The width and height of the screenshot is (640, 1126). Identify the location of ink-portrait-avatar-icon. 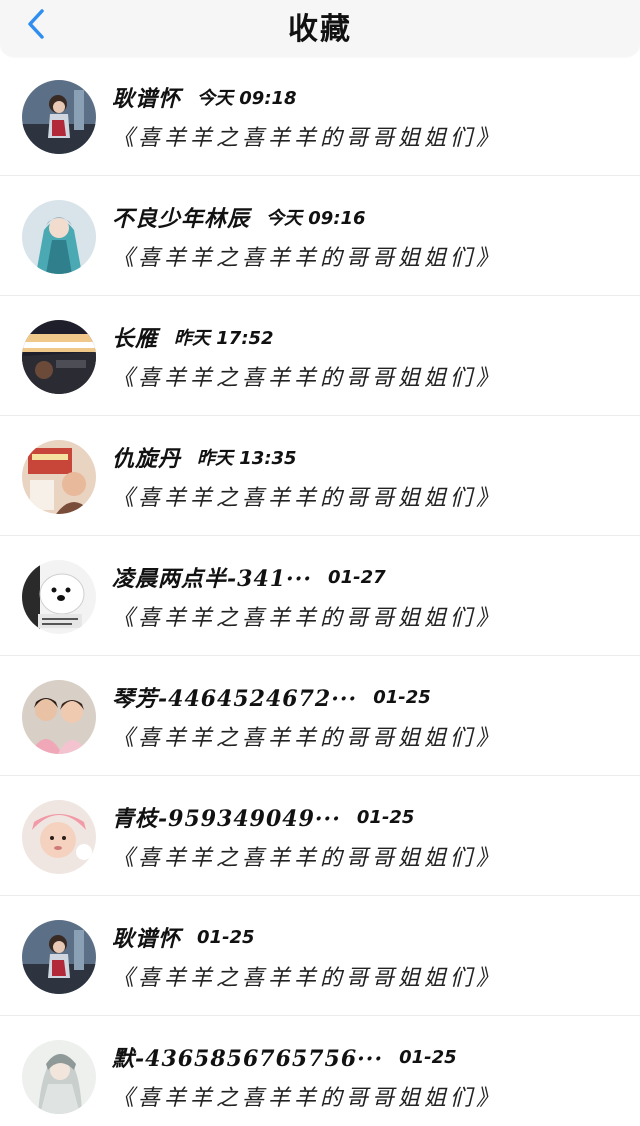
(59, 1077).